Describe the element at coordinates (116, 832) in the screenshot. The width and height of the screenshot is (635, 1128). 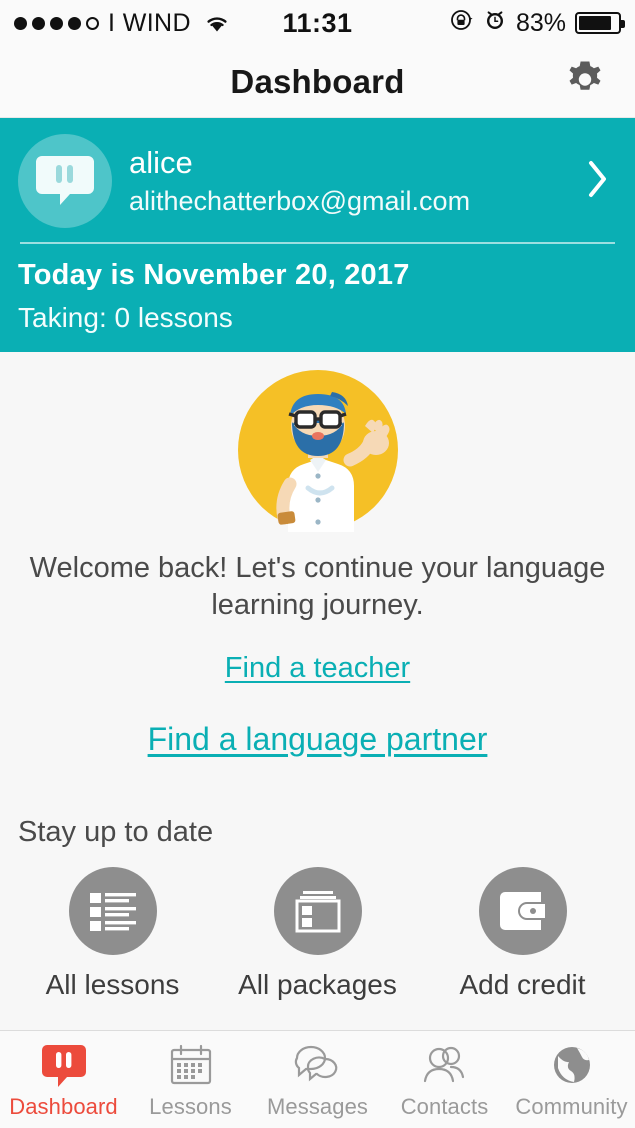
I see `stay-up-to-date-title: Stay up to date` at that location.